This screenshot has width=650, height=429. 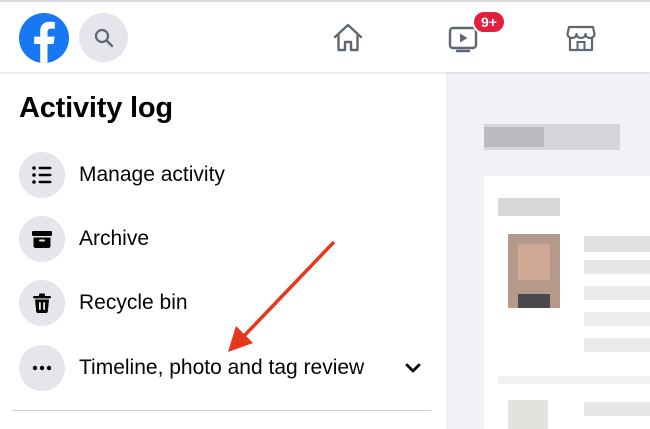 What do you see at coordinates (96, 108) in the screenshot?
I see `page-title: Activity log` at bounding box center [96, 108].